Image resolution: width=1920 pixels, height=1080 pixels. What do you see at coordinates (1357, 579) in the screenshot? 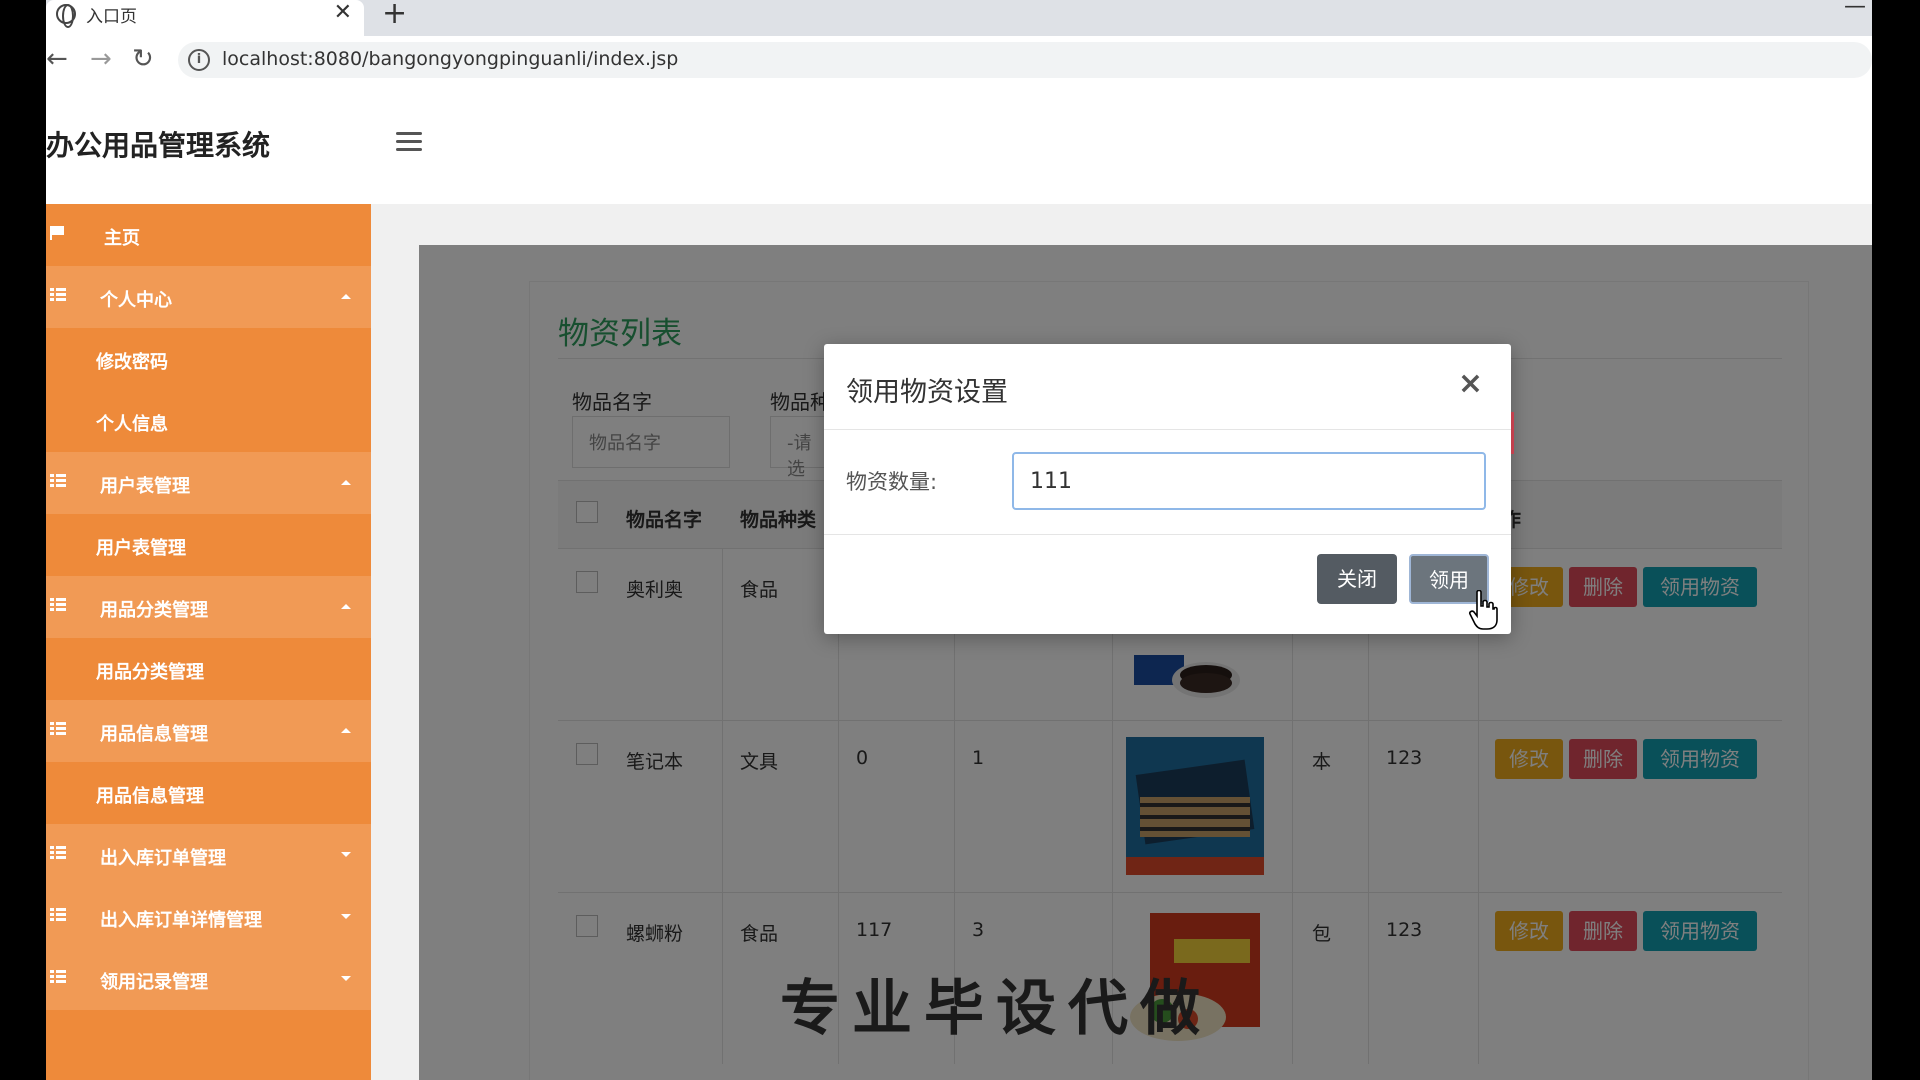
I see `close-button: 关闭` at bounding box center [1357, 579].